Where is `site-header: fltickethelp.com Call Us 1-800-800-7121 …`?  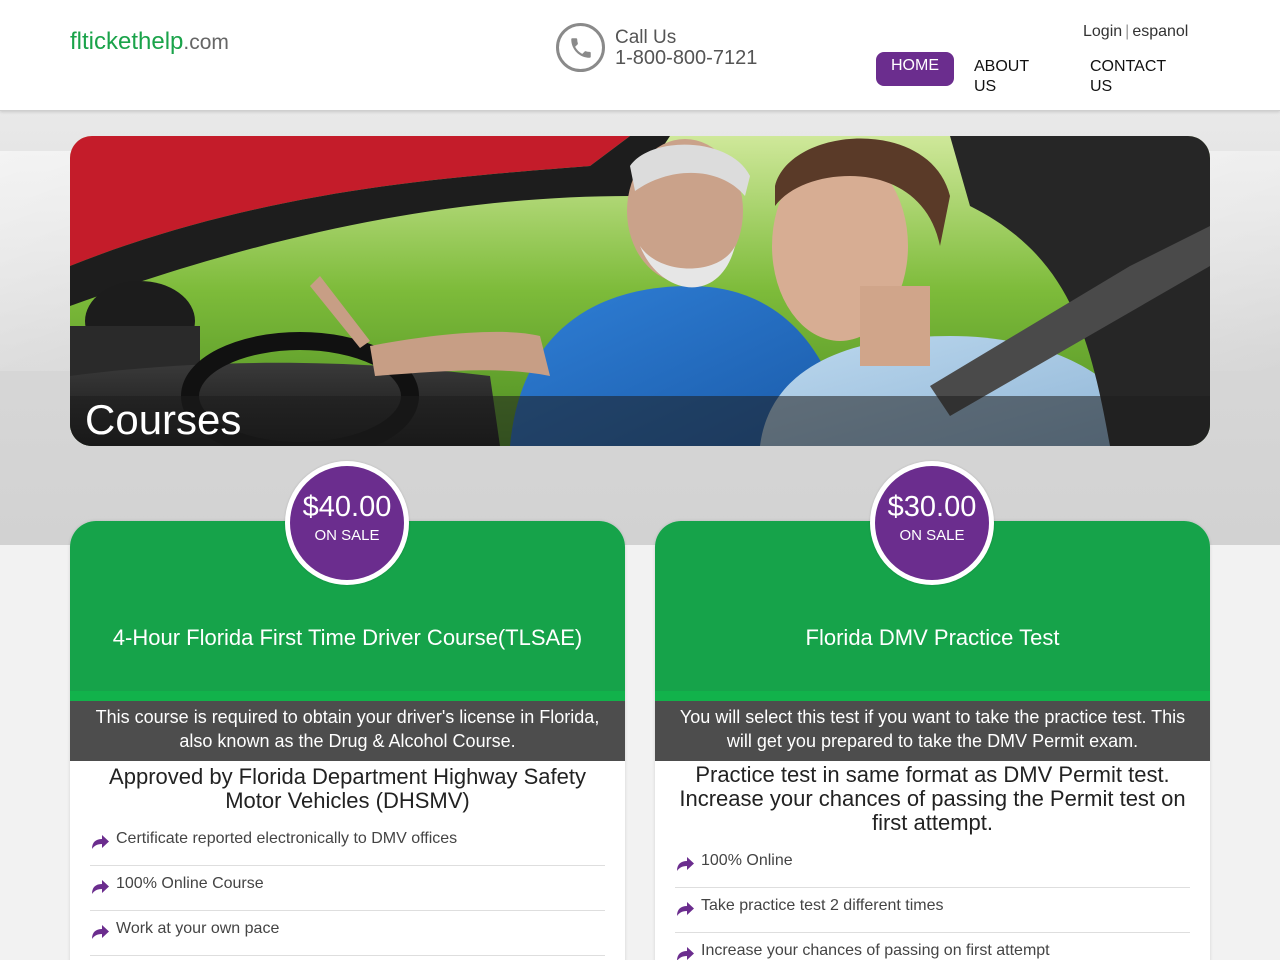
site-header: fltickethelp.com Call Us 1-800-800-7121 … is located at coordinates (640, 55).